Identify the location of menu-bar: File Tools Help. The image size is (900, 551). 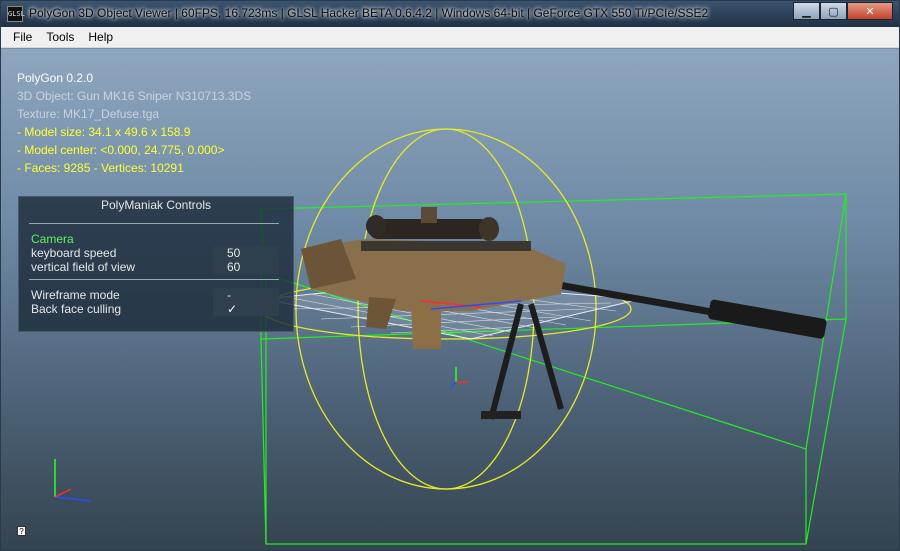
(450, 37).